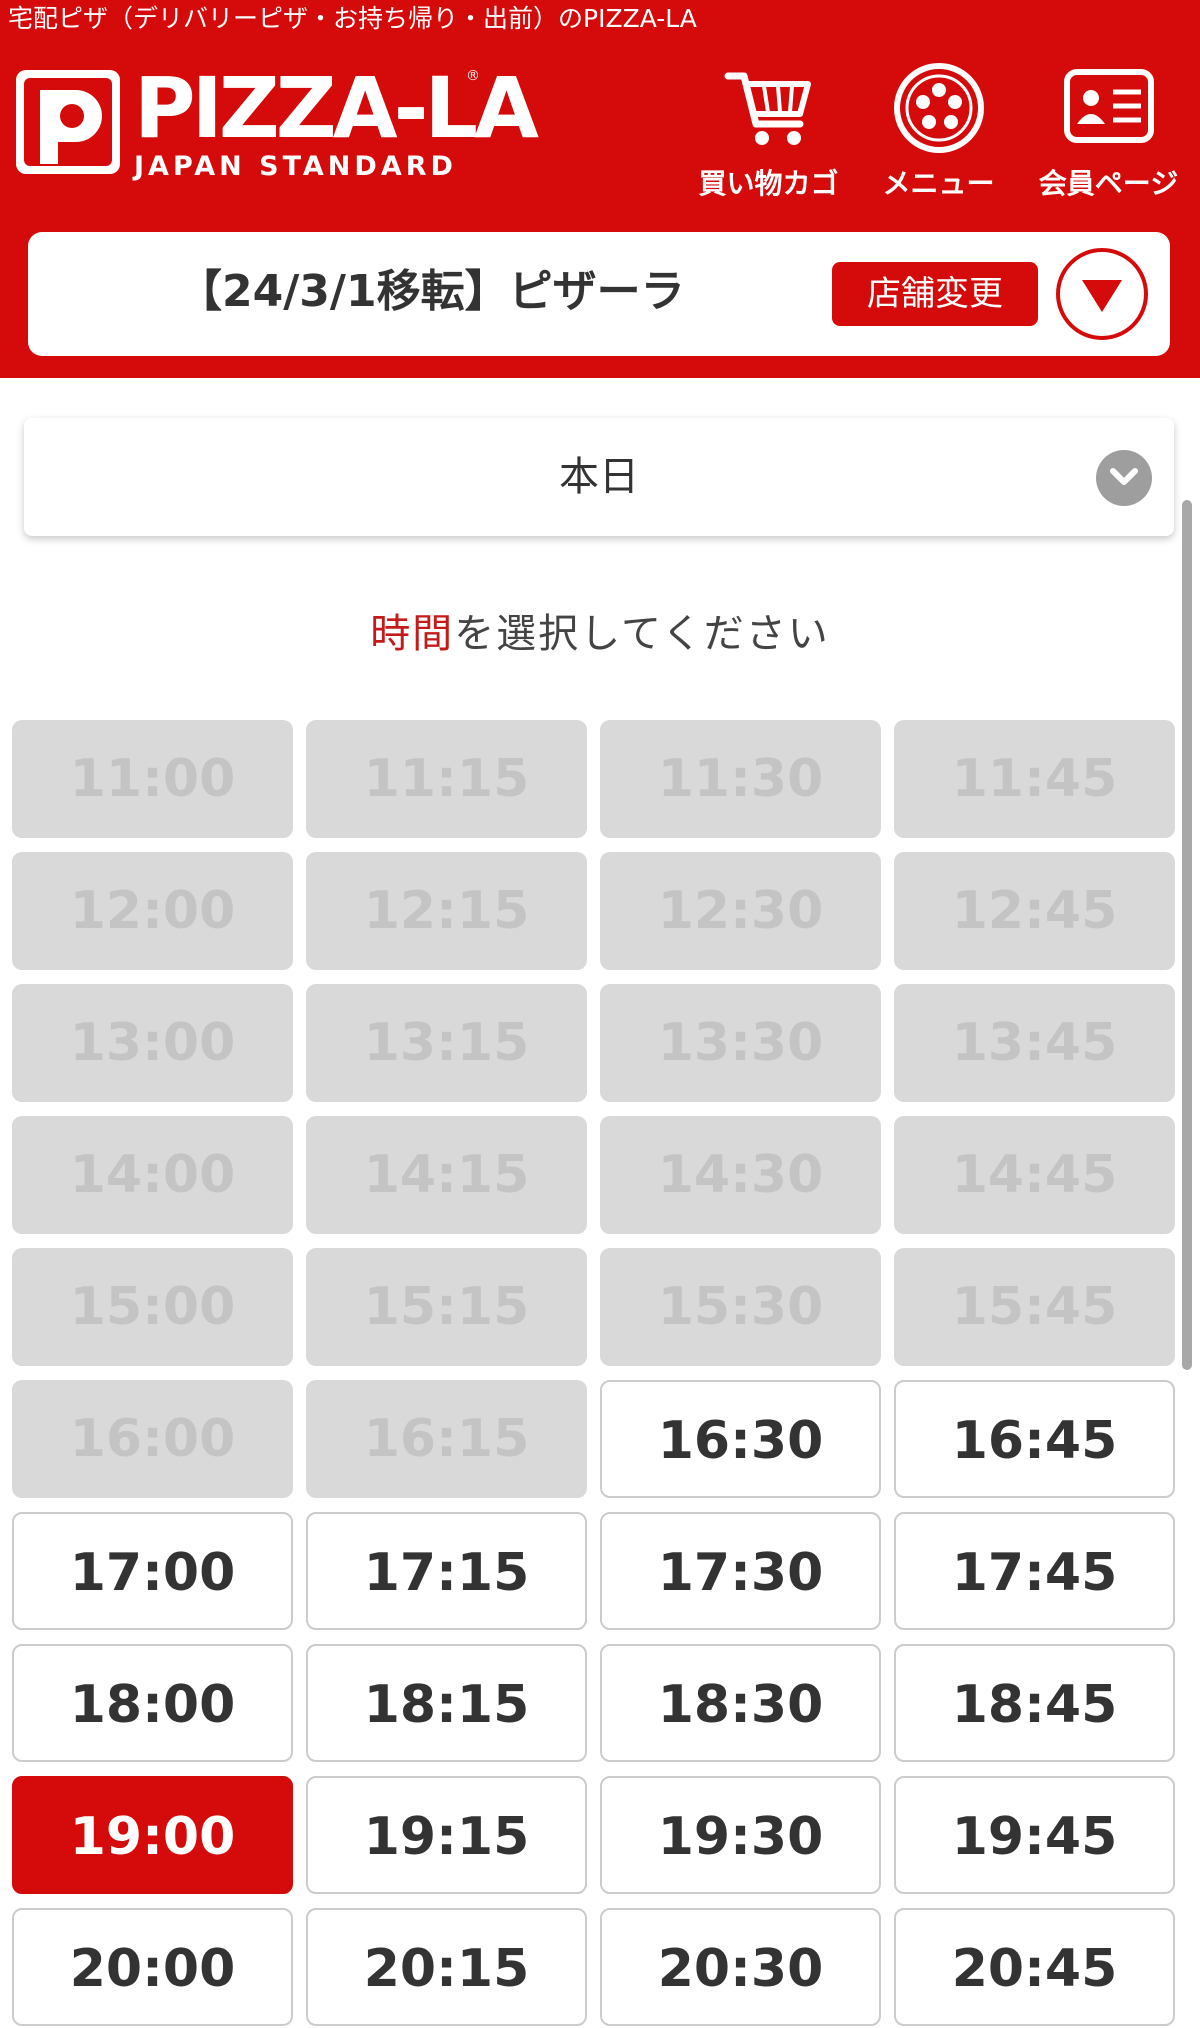 This screenshot has width=1200, height=2028. What do you see at coordinates (446, 1439) in the screenshot?
I see `time-slot: 16:15` at bounding box center [446, 1439].